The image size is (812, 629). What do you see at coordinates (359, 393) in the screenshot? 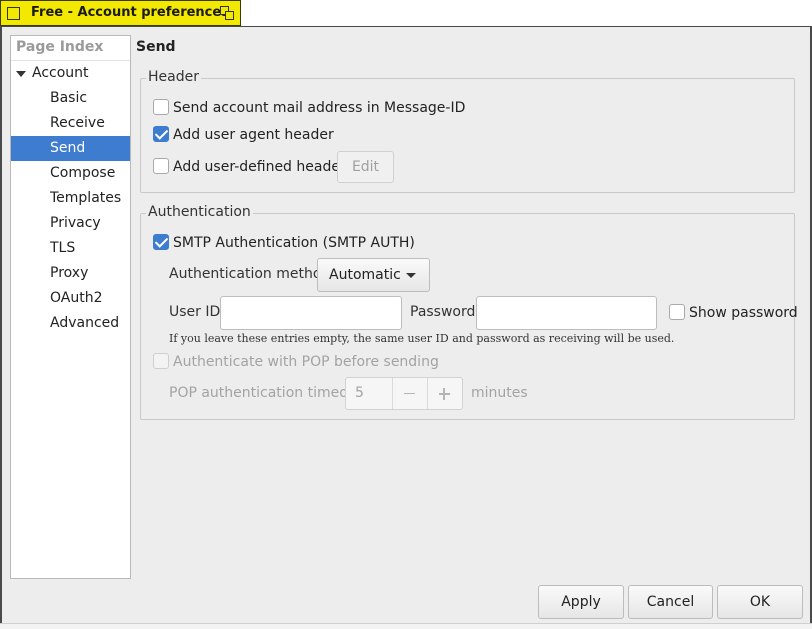
I see `pop-timeout-value: 5` at bounding box center [359, 393].